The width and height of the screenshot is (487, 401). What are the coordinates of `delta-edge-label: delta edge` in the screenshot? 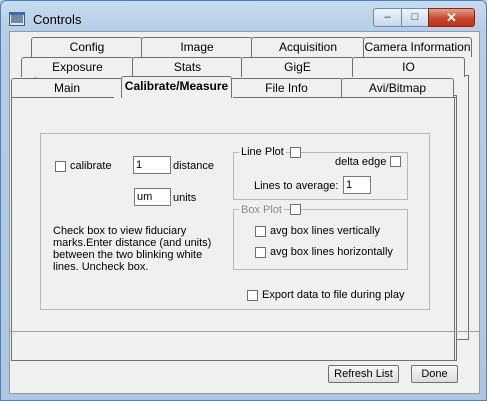 It's located at (361, 162).